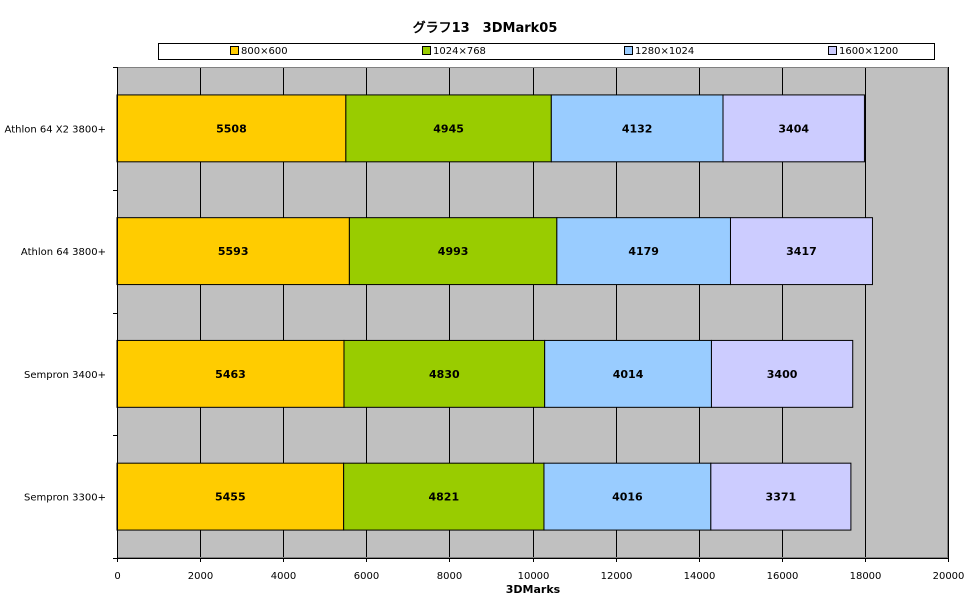  What do you see at coordinates (866, 576) in the screenshot?
I see `x-tick-label-9: 18000` at bounding box center [866, 576].